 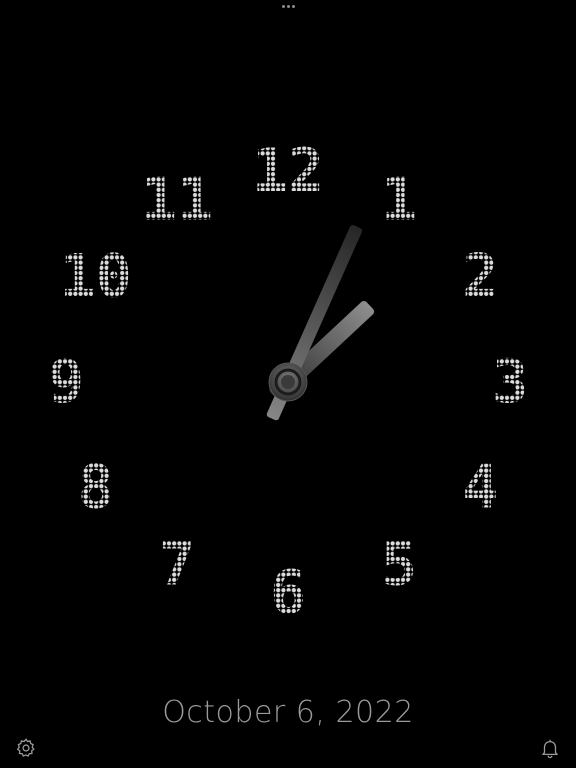 I want to click on clock-hands, so click(x=320, y=323).